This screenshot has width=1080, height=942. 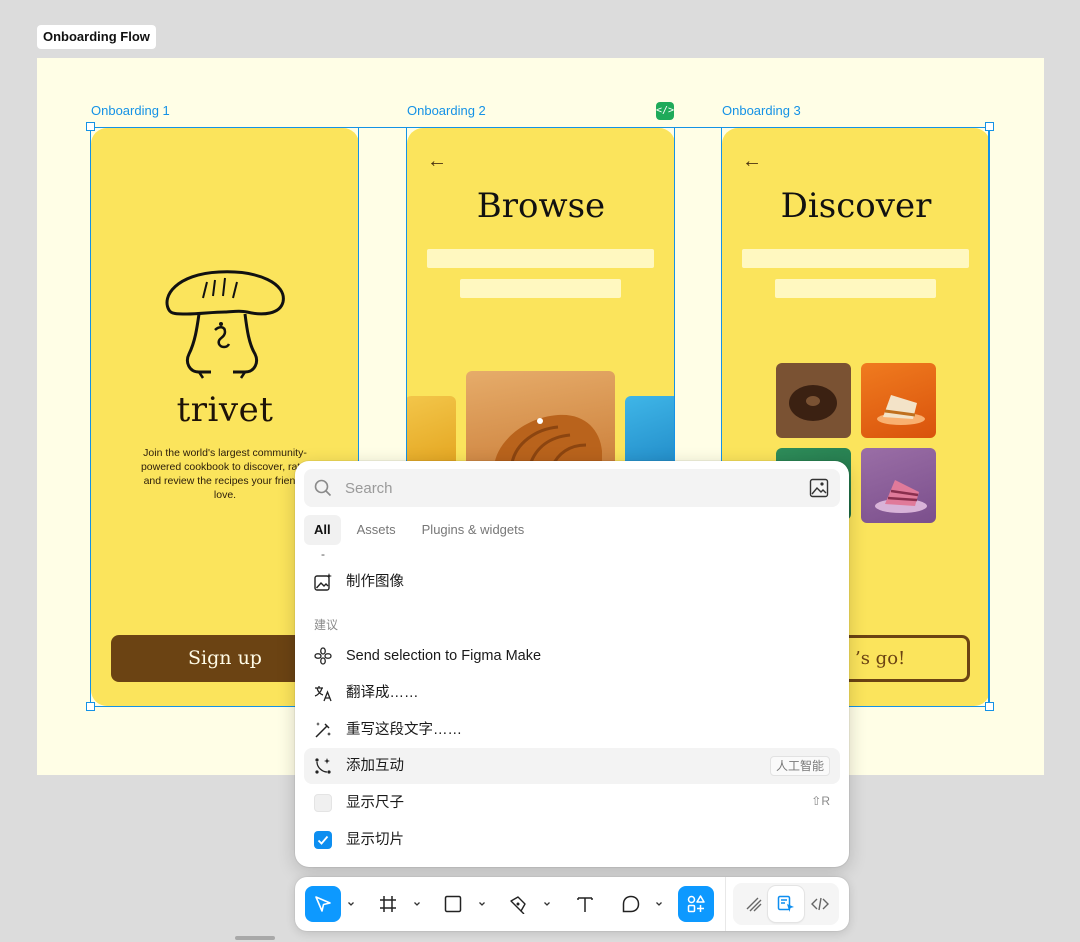 What do you see at coordinates (665, 111) in the screenshot?
I see `code-icon: </>` at bounding box center [665, 111].